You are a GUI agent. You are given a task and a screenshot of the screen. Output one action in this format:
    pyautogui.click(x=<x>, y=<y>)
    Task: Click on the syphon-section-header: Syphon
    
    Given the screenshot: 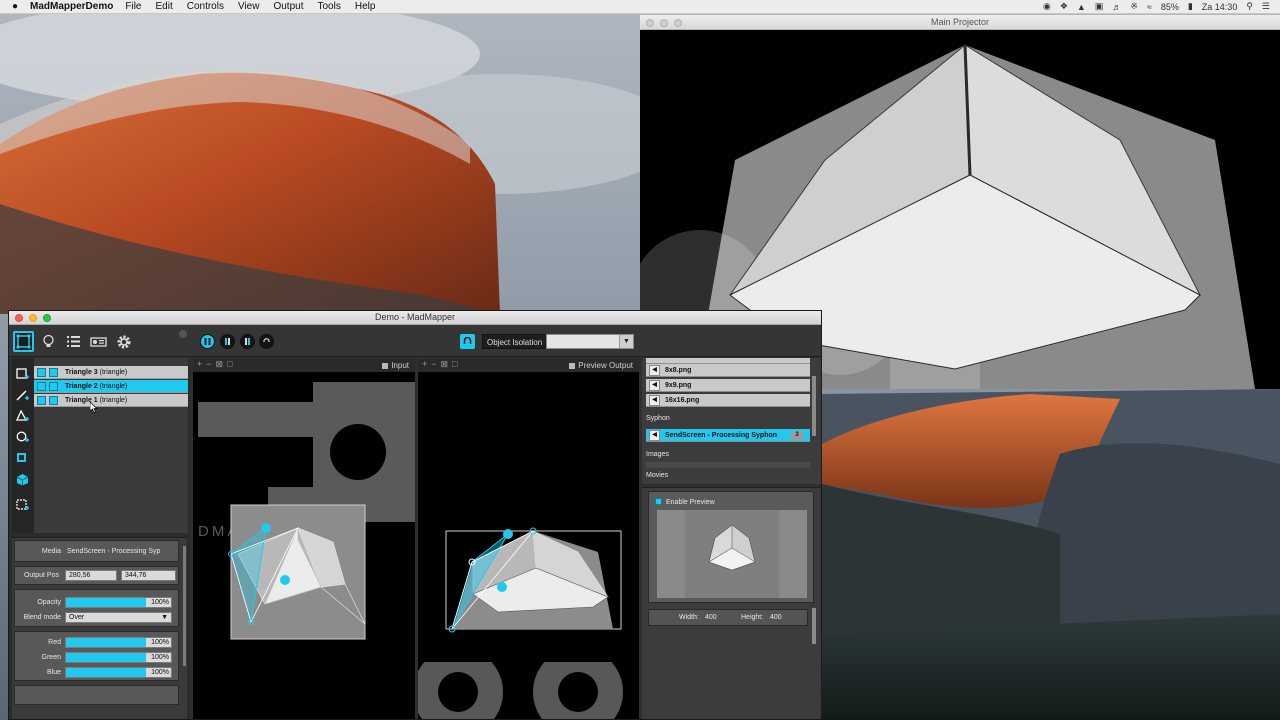 What is the action you would take?
    pyautogui.click(x=658, y=418)
    